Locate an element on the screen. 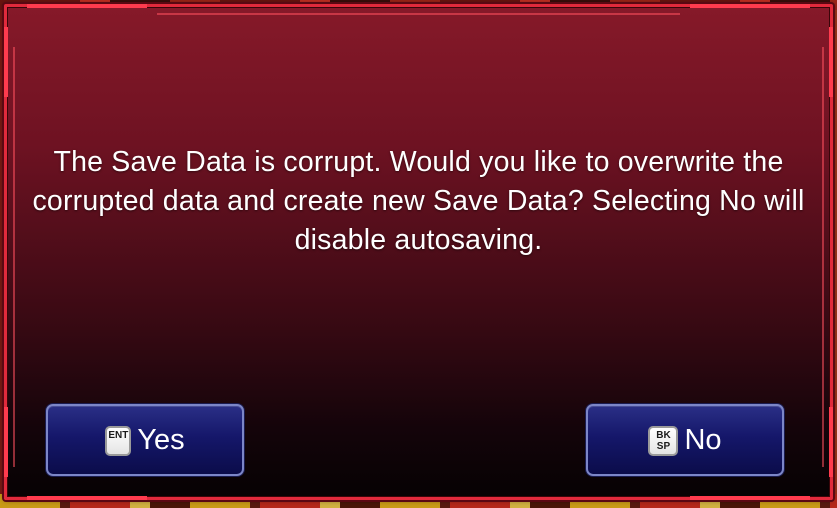  no-button-label: No is located at coordinates (703, 440).